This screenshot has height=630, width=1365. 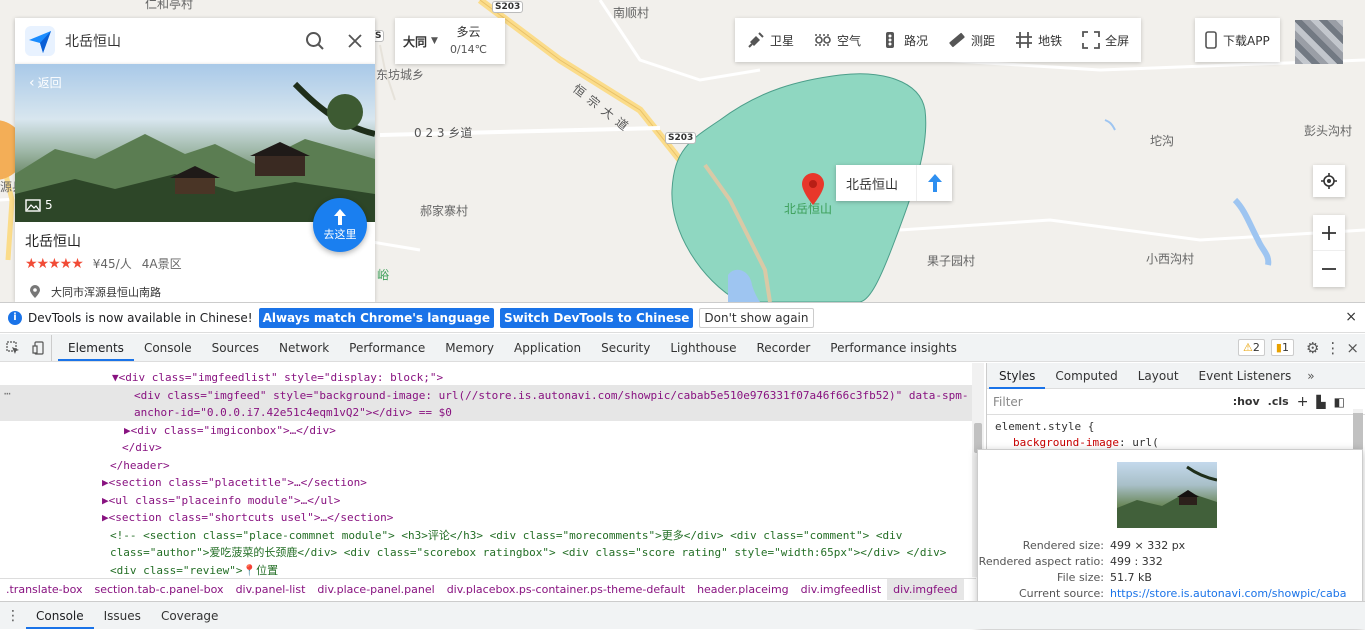 I want to click on subway-icon, so click(x=1024, y=40).